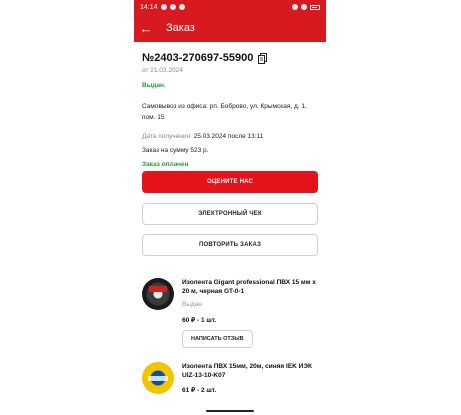  What do you see at coordinates (149, 7) in the screenshot?
I see `status-time: 14:14` at bounding box center [149, 7].